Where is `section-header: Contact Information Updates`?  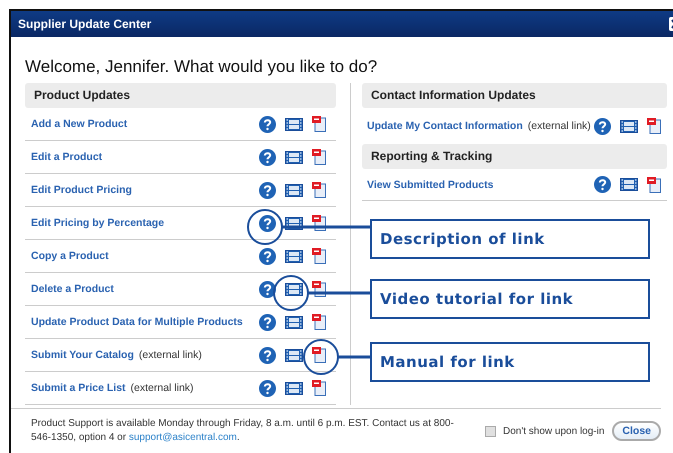 section-header: Contact Information Updates is located at coordinates (514, 95).